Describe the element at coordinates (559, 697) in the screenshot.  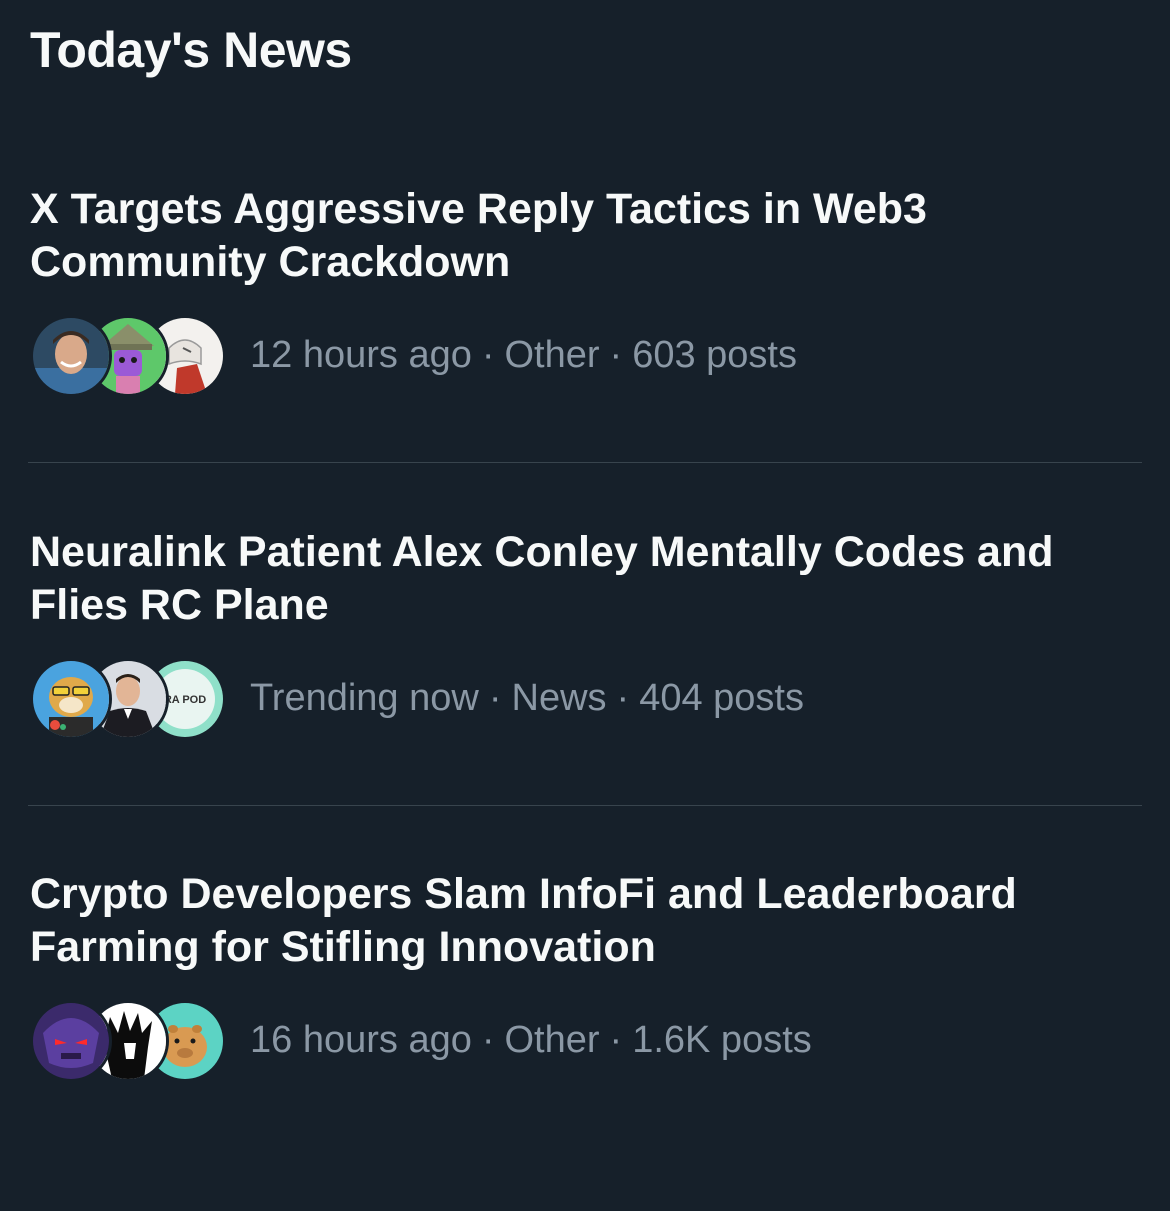
I see `news-category: News` at that location.